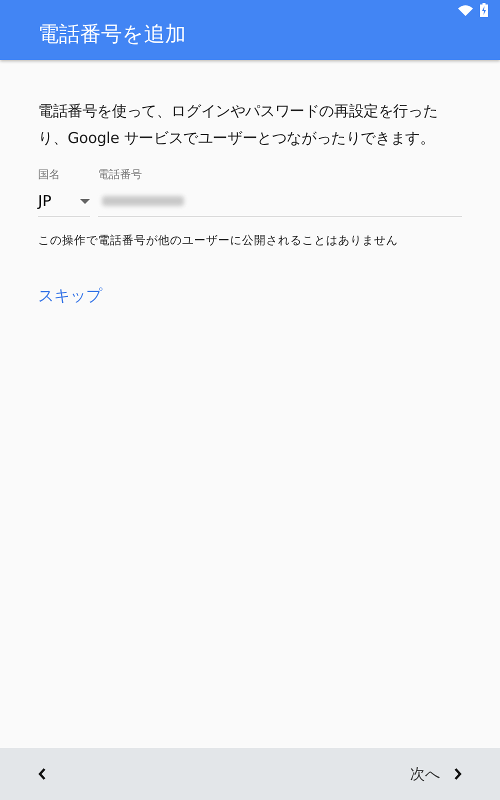 Image resolution: width=500 pixels, height=800 pixels. I want to click on field-label: 電話番号, so click(120, 174).